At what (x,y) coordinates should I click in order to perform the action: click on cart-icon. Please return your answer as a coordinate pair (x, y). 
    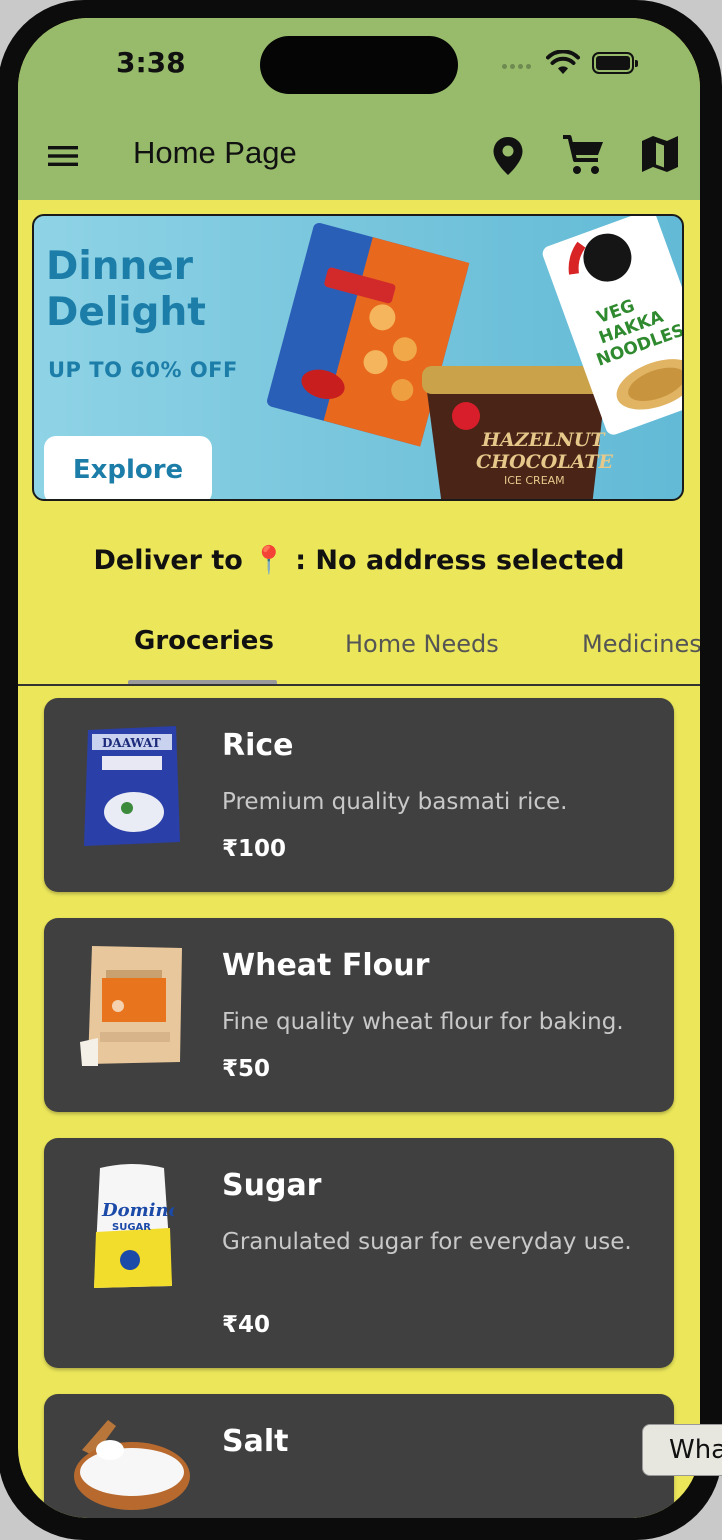
    Looking at the image, I should click on (584, 155).